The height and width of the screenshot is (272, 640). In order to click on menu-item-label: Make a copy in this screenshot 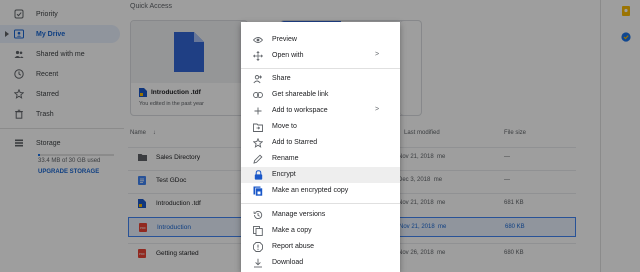, I will do `click(292, 230)`.